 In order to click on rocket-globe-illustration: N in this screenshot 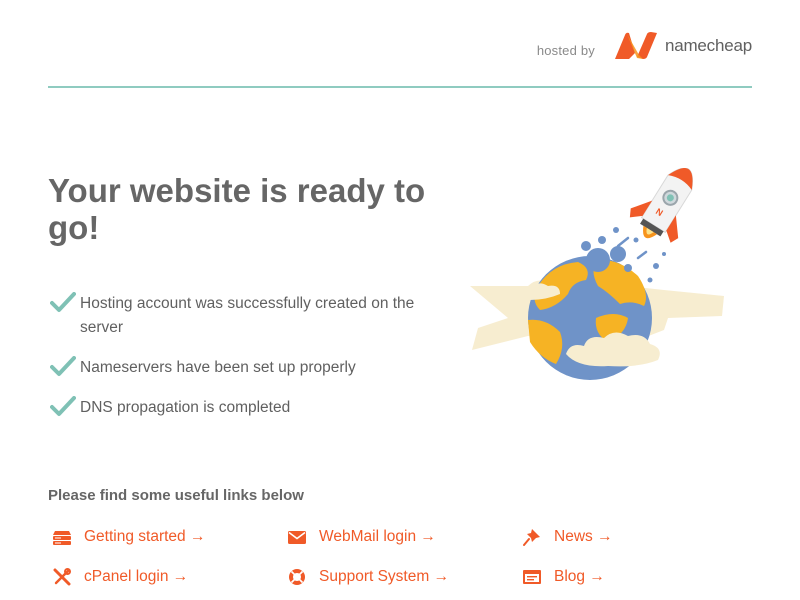, I will do `click(597, 274)`.